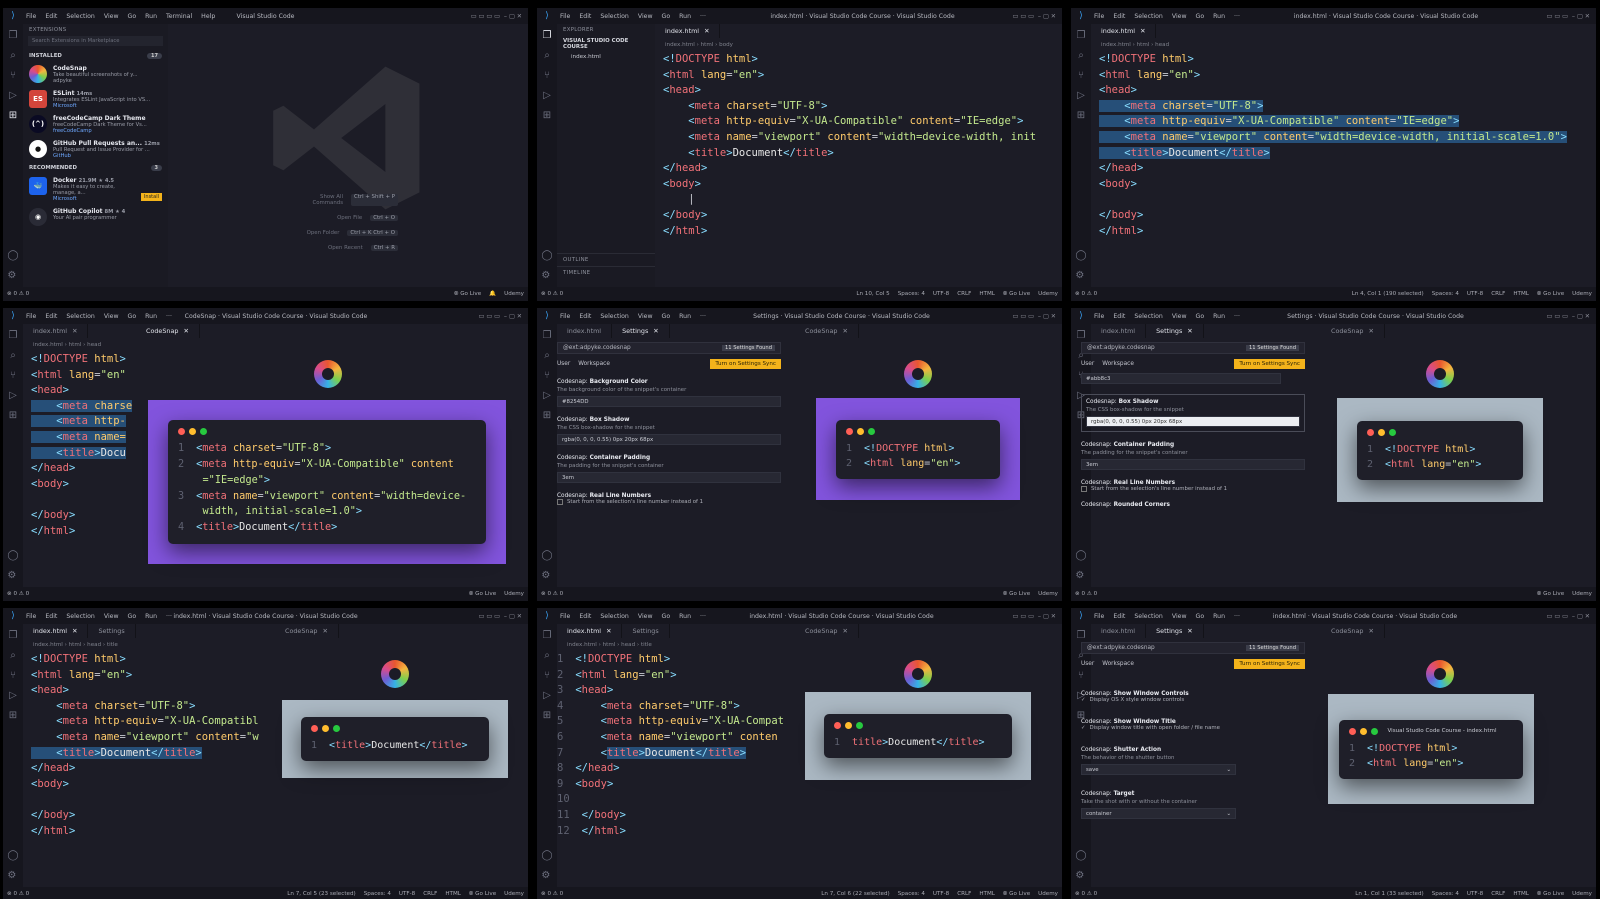 The width and height of the screenshot is (1600, 899). I want to click on run-debug-icon: ▷, so click(13, 695).